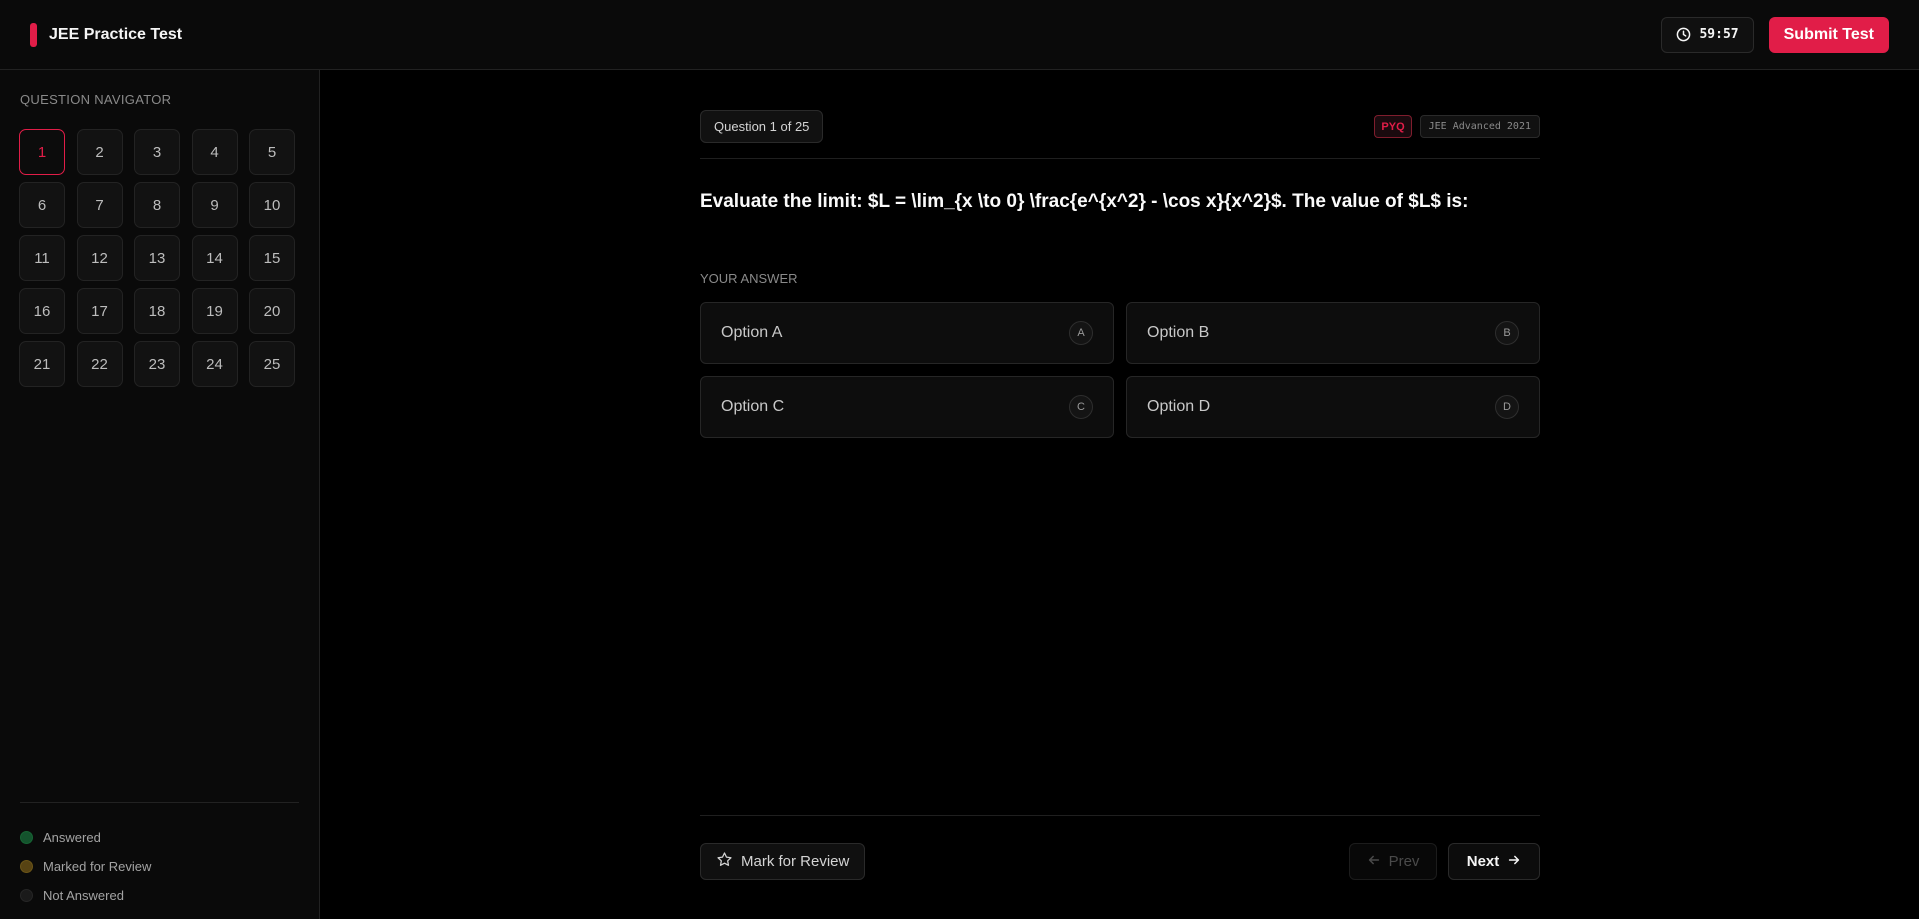 The image size is (1919, 919). What do you see at coordinates (33, 34) in the screenshot?
I see `brand-logo-icon` at bounding box center [33, 34].